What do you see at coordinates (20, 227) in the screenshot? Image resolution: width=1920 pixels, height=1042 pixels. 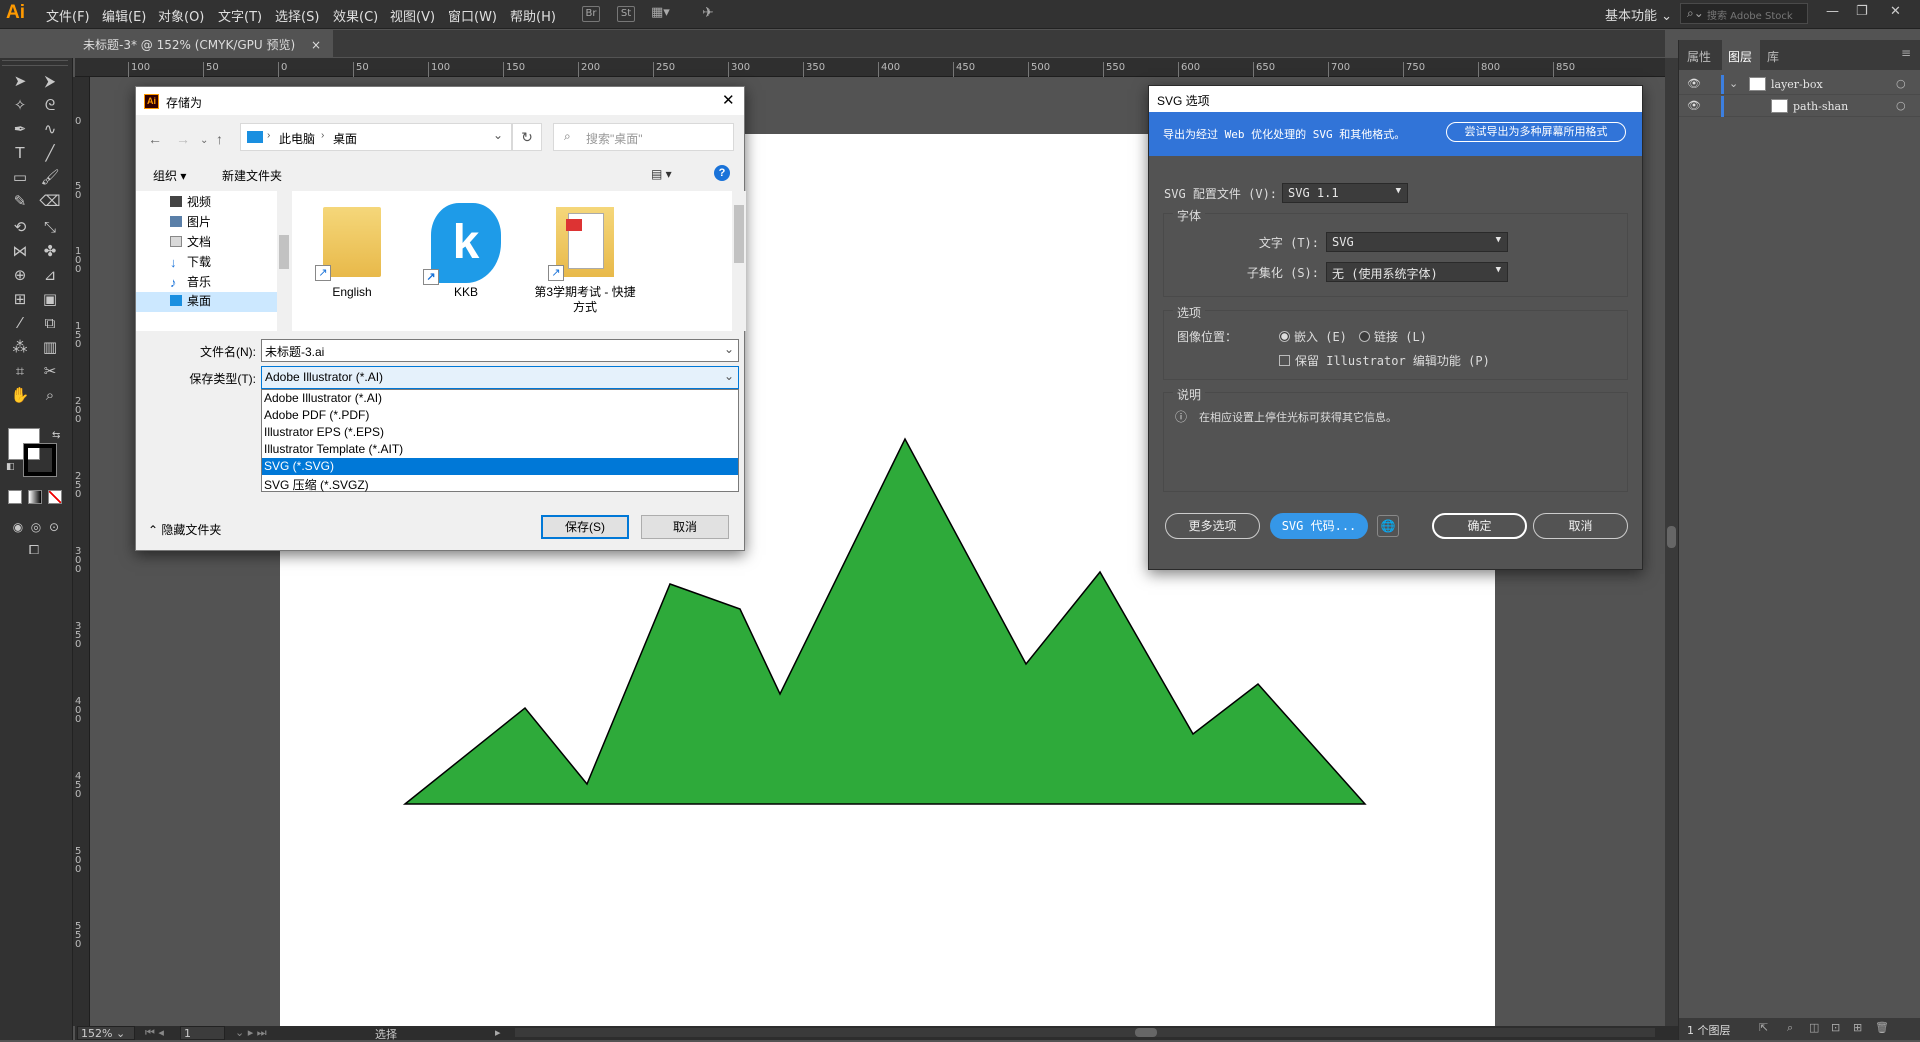 I see `rotate-tool-icon: ⟲` at bounding box center [20, 227].